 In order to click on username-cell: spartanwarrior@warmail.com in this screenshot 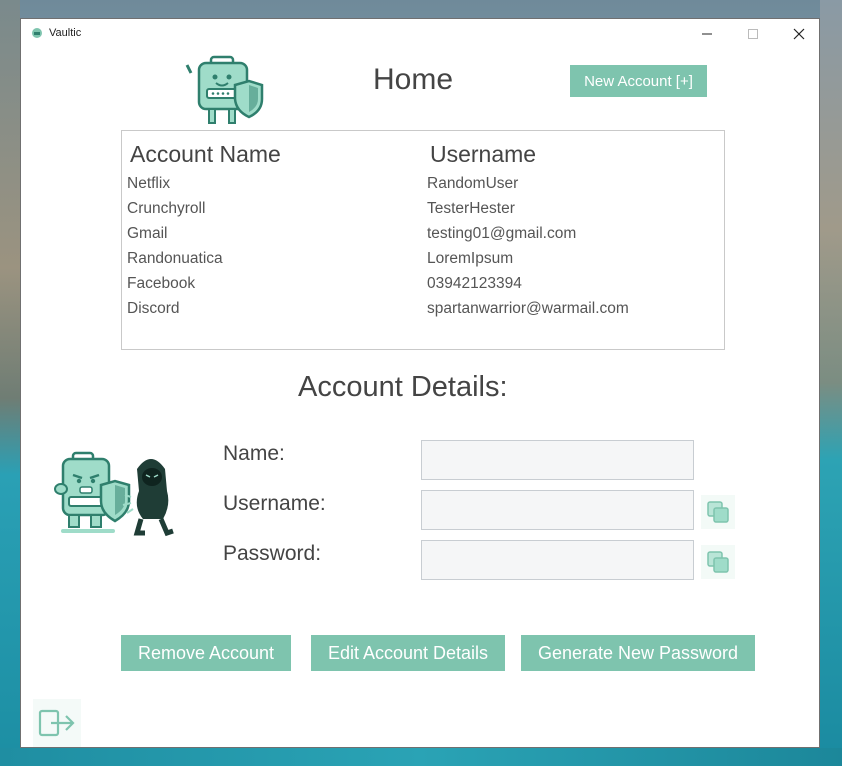, I will do `click(528, 308)`.